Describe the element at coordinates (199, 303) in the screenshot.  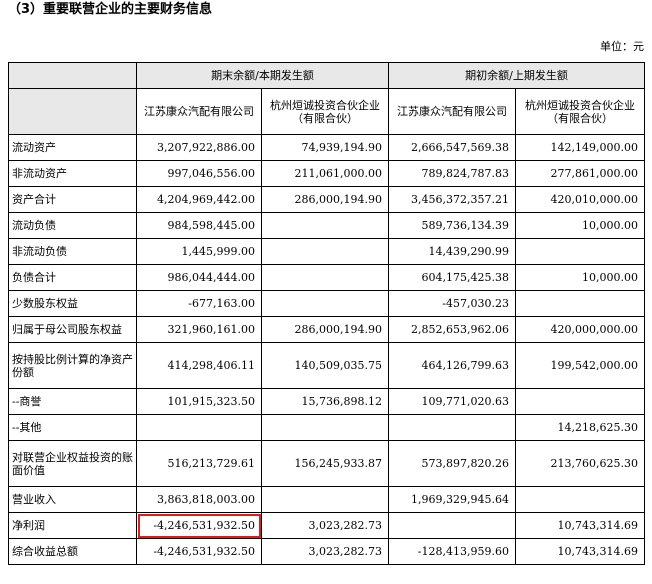
I see `value-cell: -677,163.00` at that location.